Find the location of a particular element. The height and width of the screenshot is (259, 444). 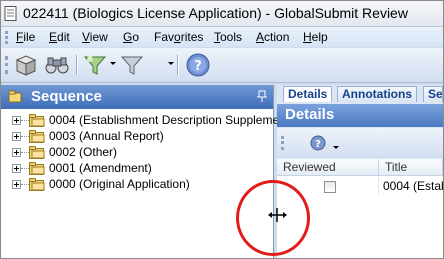

tree-item: 0001 (Amendment) is located at coordinates (142, 168).